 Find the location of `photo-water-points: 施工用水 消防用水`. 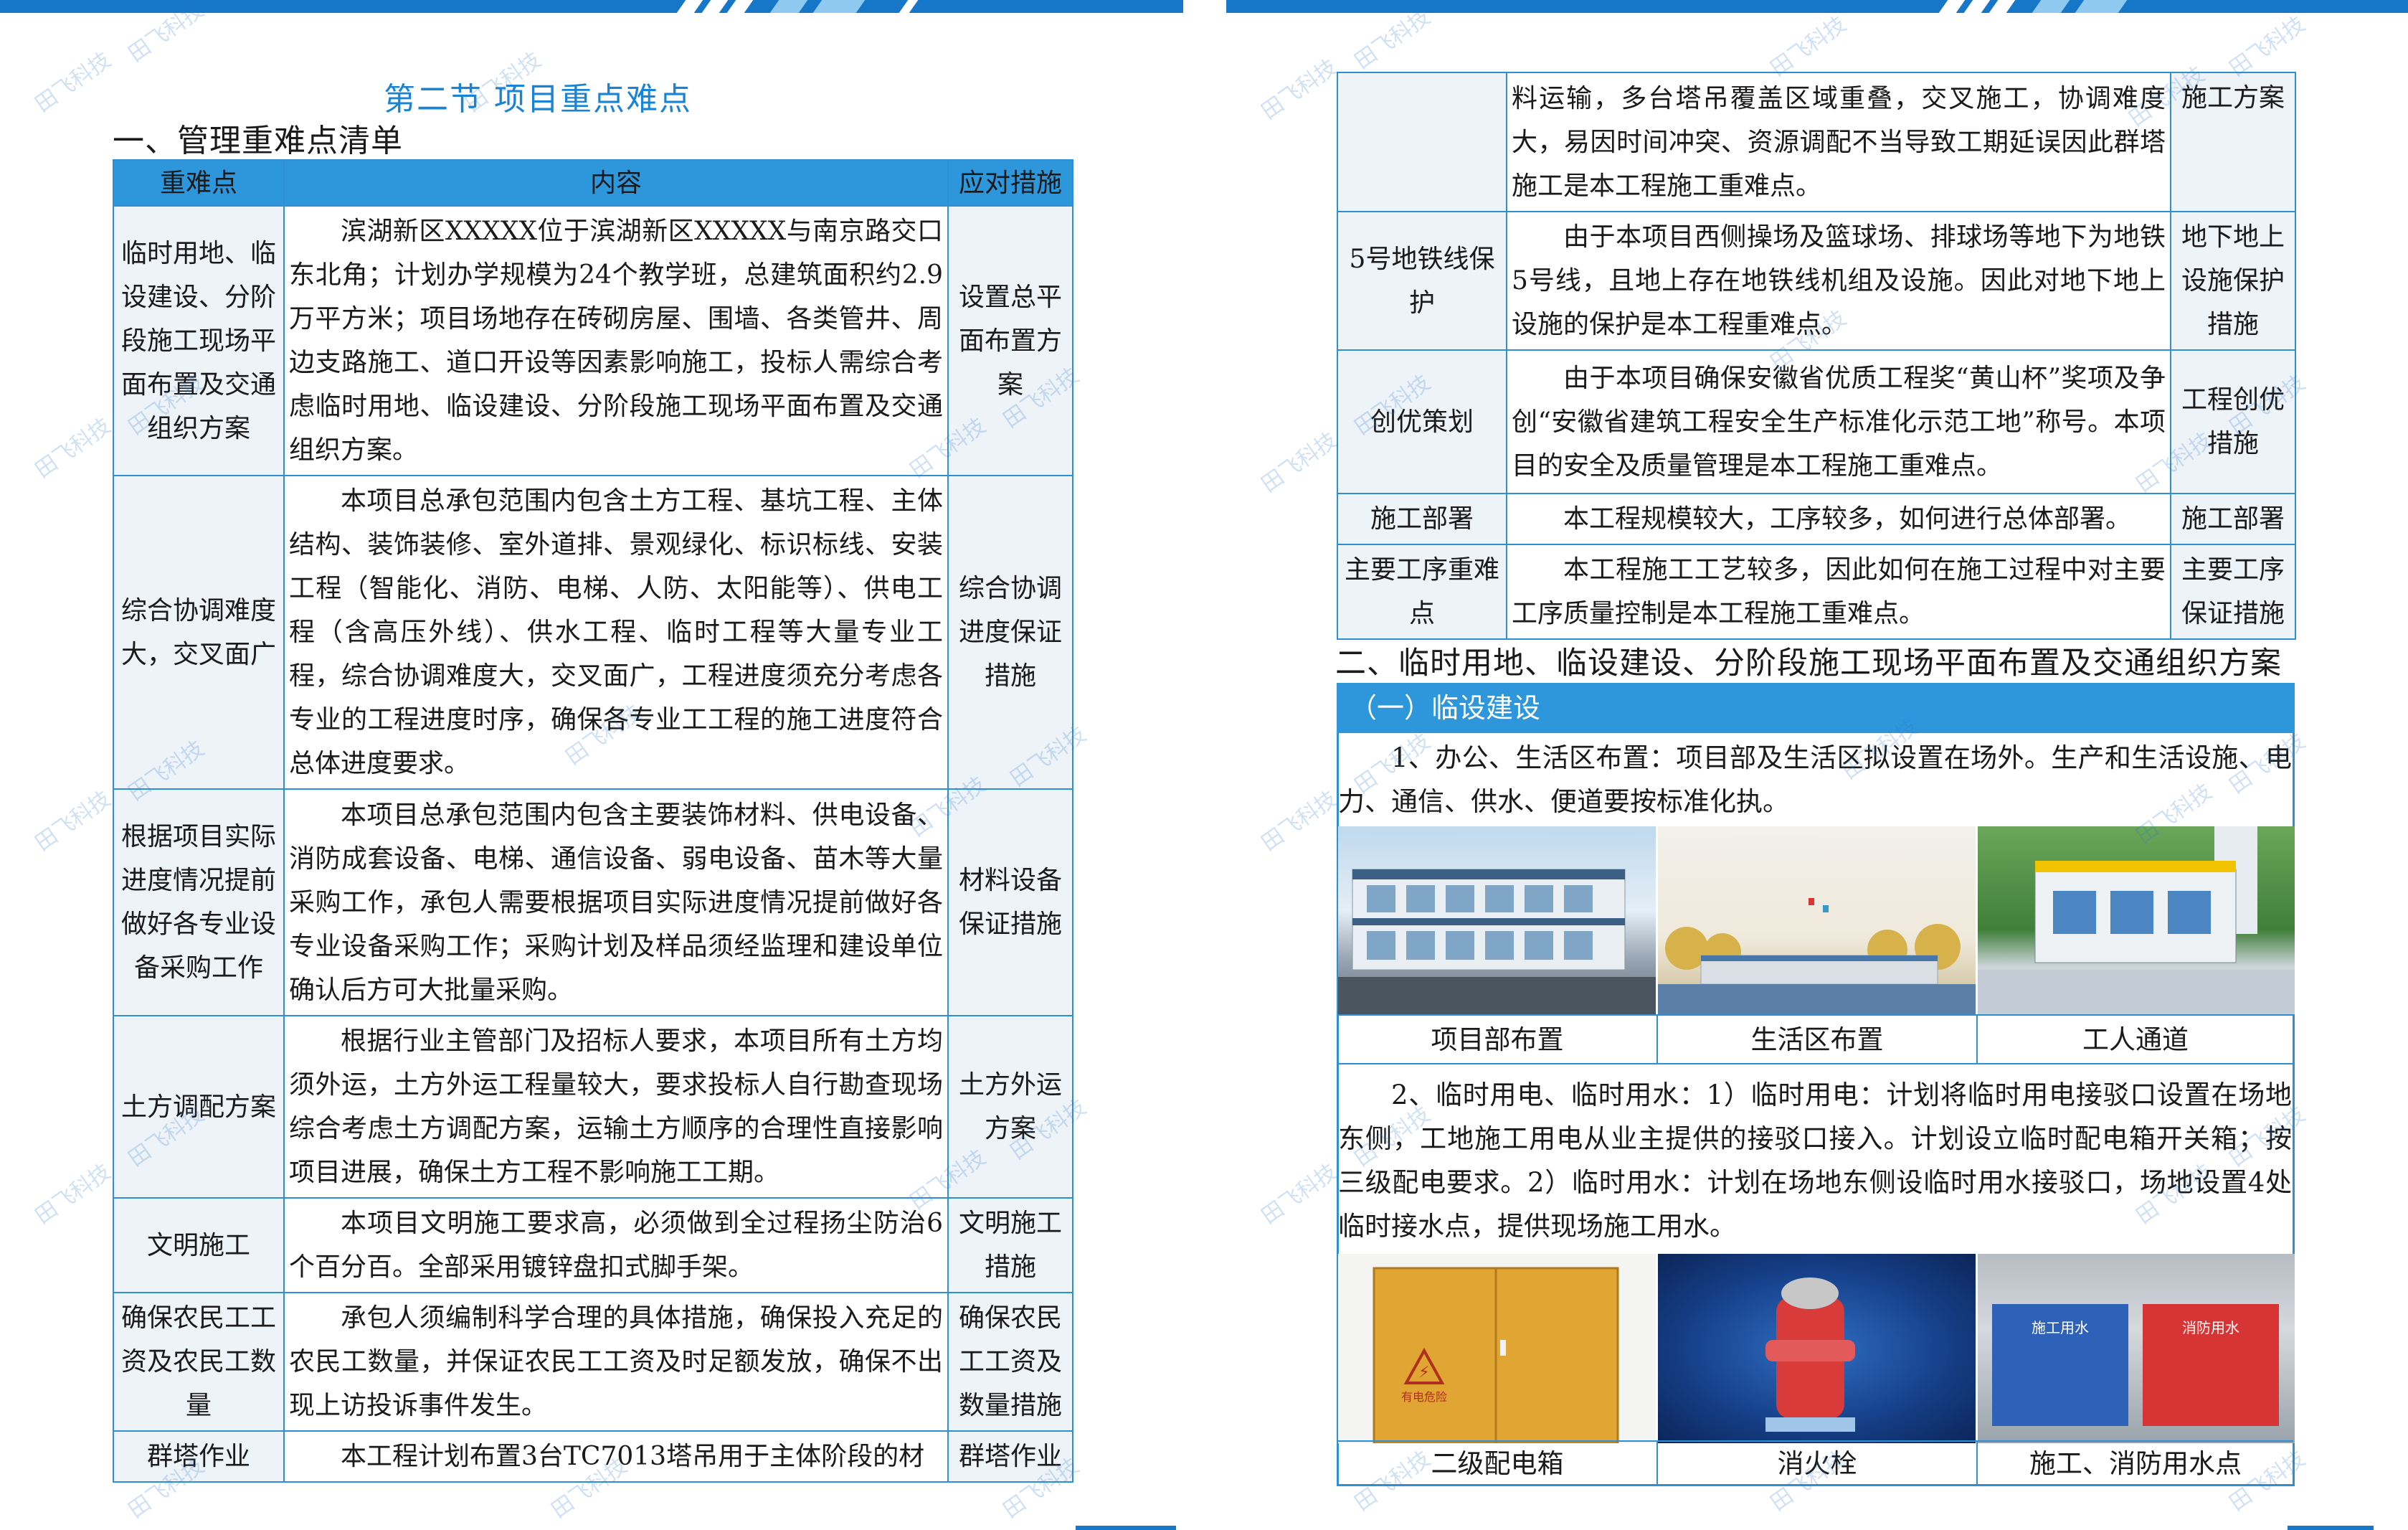

photo-water-points: 施工用水 消防用水 is located at coordinates (2136, 1348).